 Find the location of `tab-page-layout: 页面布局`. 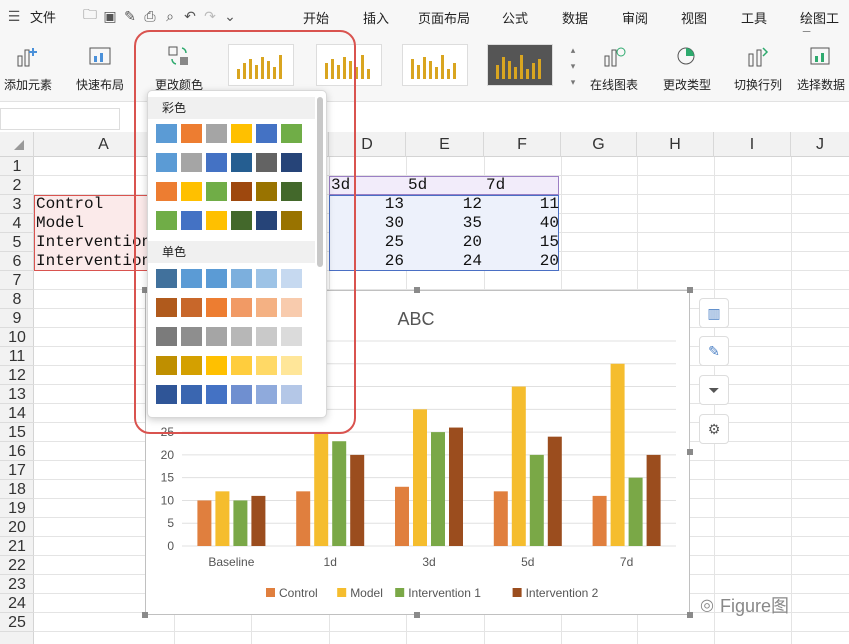

tab-page-layout: 页面布局 is located at coordinates (444, 17).